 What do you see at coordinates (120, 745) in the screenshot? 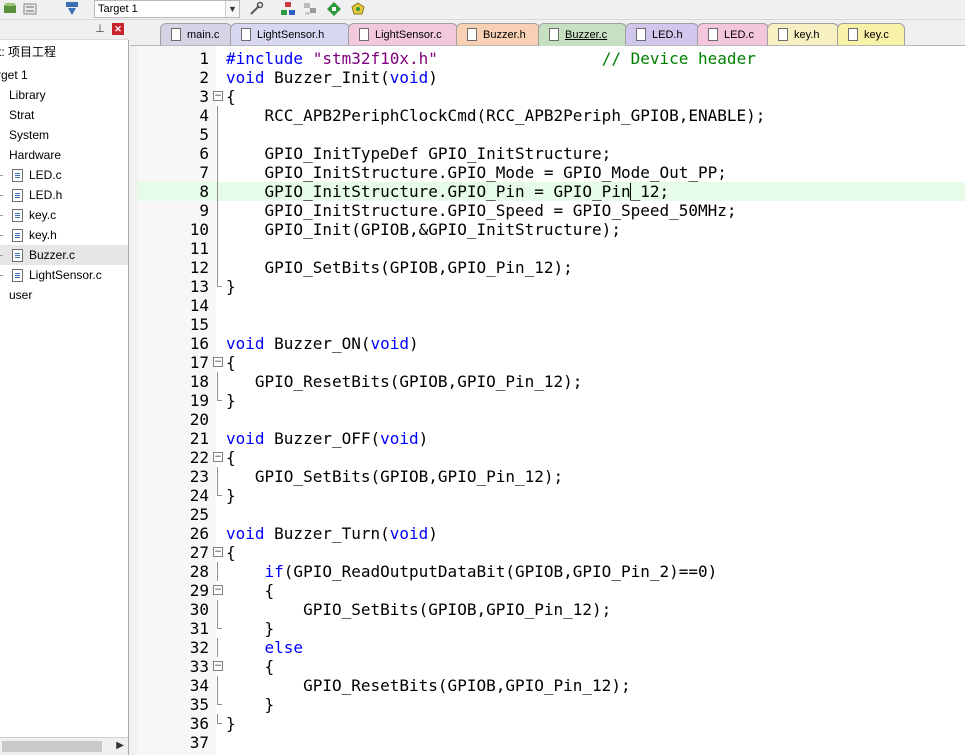
I see `scroll-right-icon: ▶` at bounding box center [120, 745].